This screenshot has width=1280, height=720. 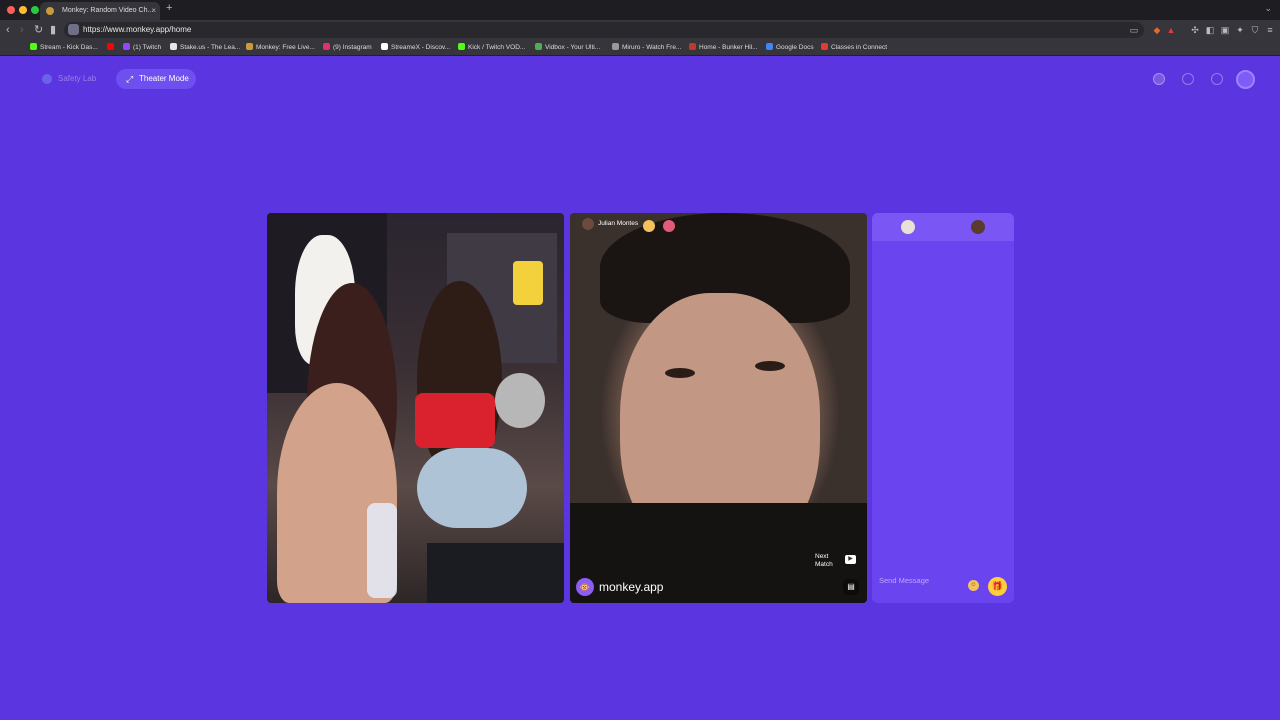 What do you see at coordinates (908, 227) in the screenshot?
I see `local-user-avatar` at bounding box center [908, 227].